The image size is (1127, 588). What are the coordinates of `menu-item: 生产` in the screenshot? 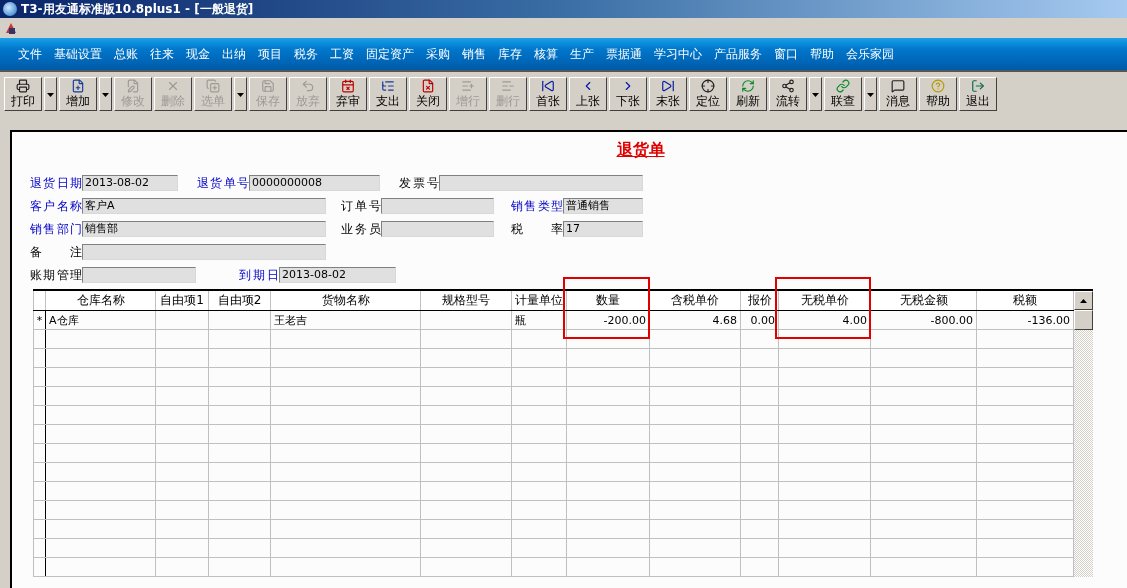 It's located at (582, 54).